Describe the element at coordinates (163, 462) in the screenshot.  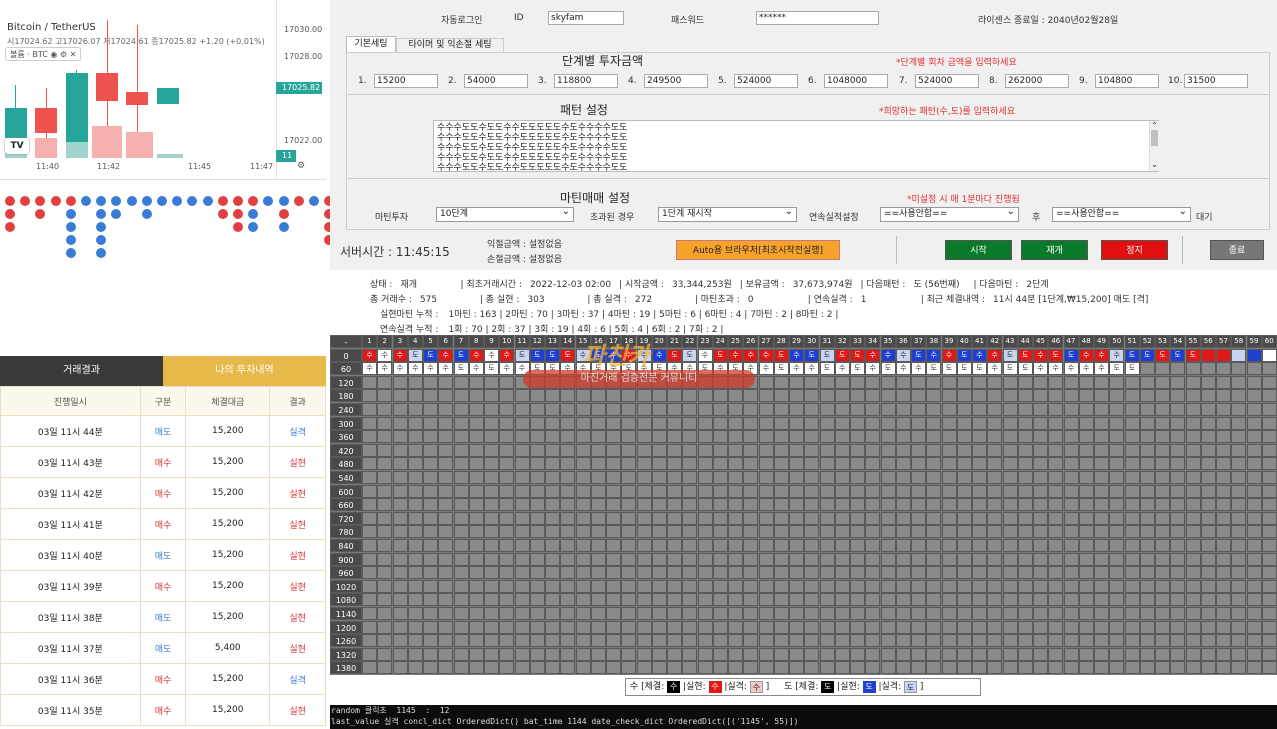
I see `table-row: 03일 11시 43분 매수 15,200 실현` at that location.